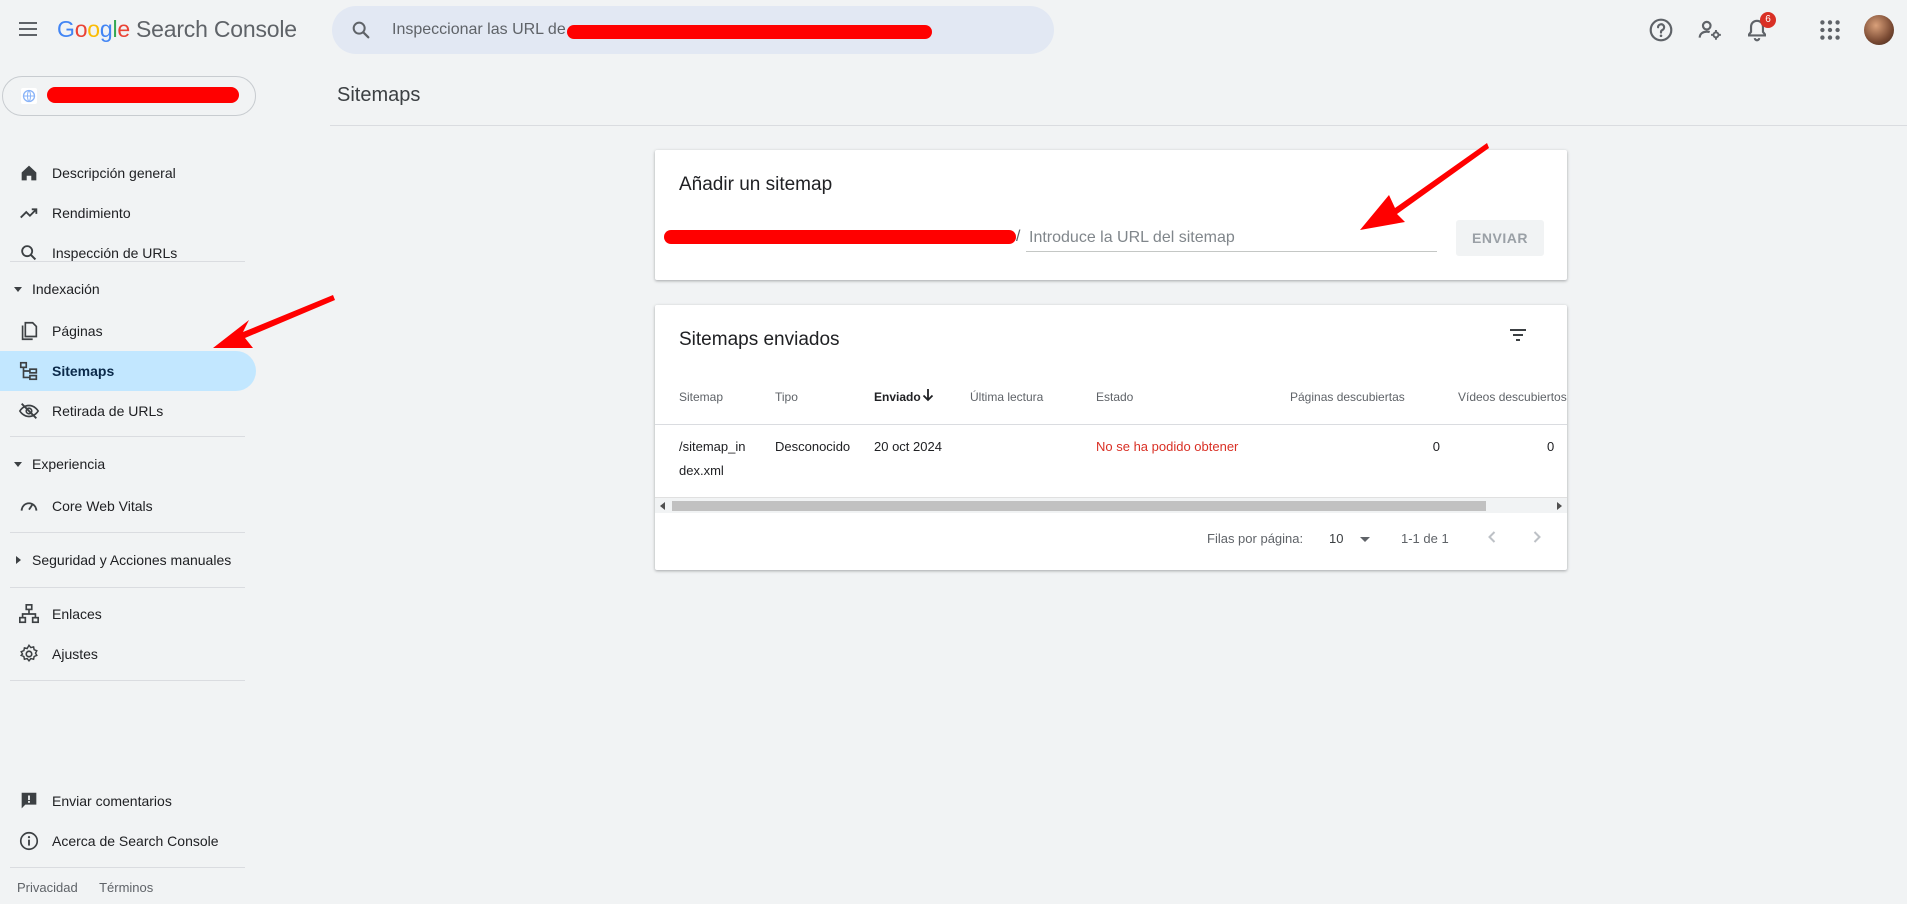 Image resolution: width=1907 pixels, height=904 pixels. Describe the element at coordinates (1512, 397) in the screenshot. I see `column-header-videos-discovered: Vídeos descubiertos` at that location.